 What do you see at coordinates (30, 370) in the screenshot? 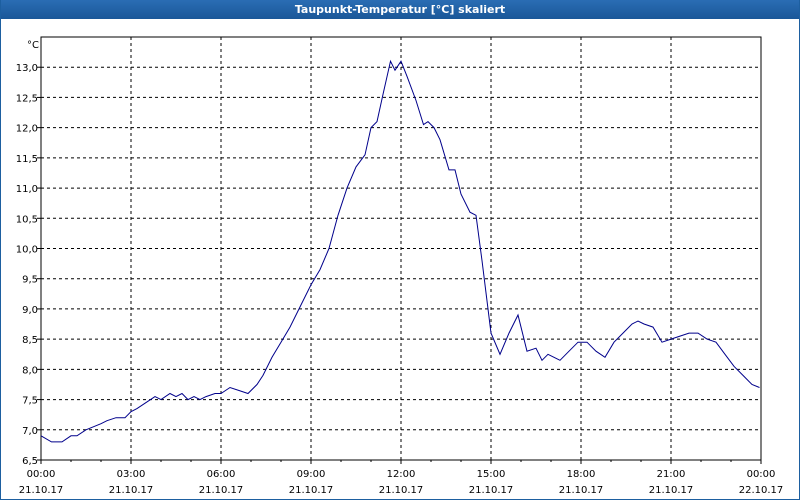
I see `y-tick-label: 8,0` at bounding box center [30, 370].